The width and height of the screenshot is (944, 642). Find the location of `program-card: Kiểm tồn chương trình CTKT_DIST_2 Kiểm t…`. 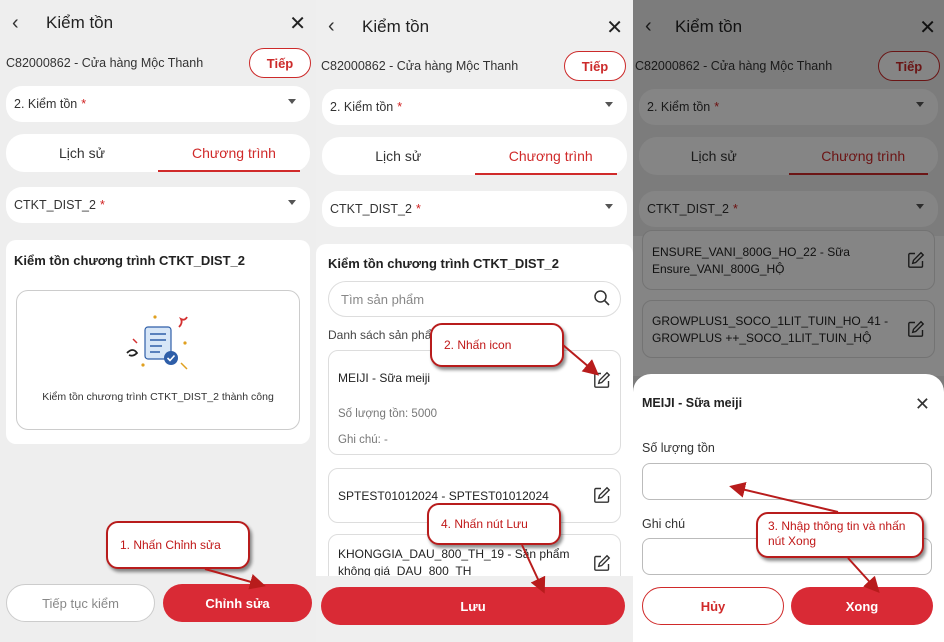

program-card: Kiểm tồn chương trình CTKT_DIST_2 Kiểm t… is located at coordinates (158, 342).